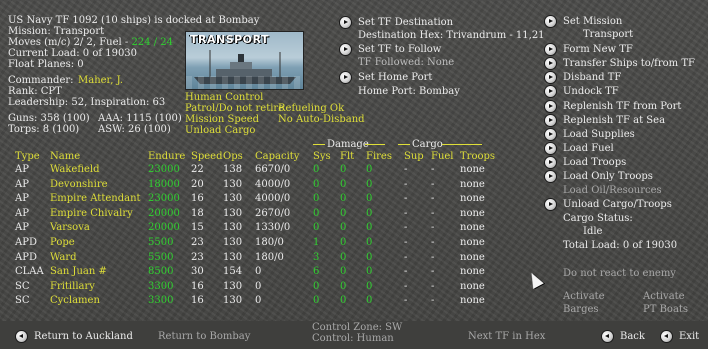 This screenshot has height=349, width=708. Describe the element at coordinates (56, 31) in the screenshot. I see `mission-line: Mission: Transport` at that location.